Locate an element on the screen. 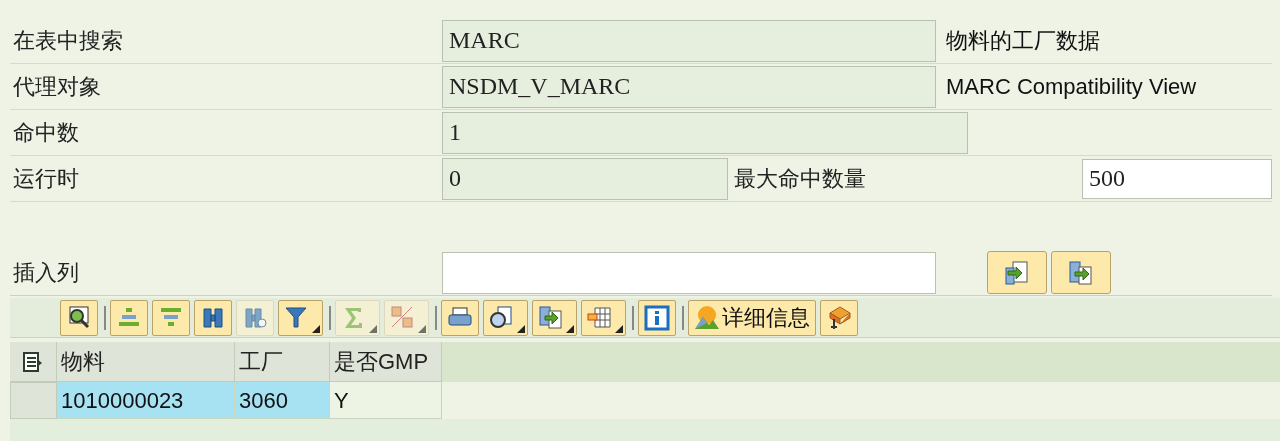 This screenshot has width=1280, height=441. mountain-icon is located at coordinates (707, 317).